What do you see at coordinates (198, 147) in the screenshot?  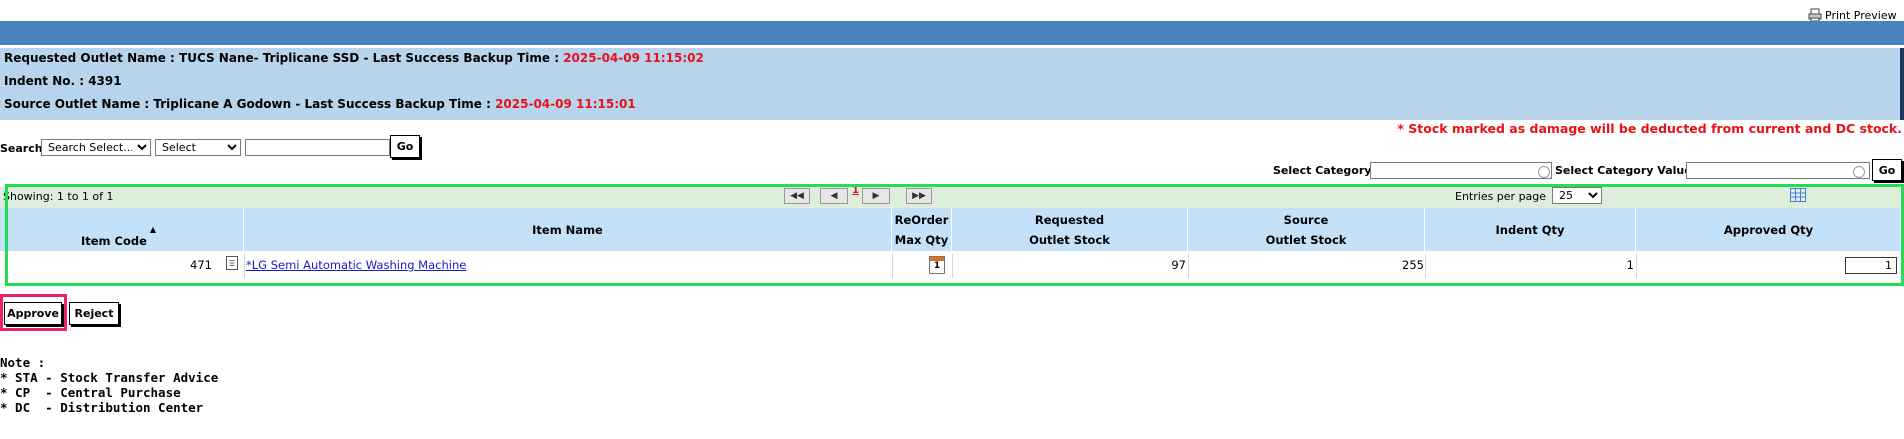 I see `search-operator-select: Select` at bounding box center [198, 147].